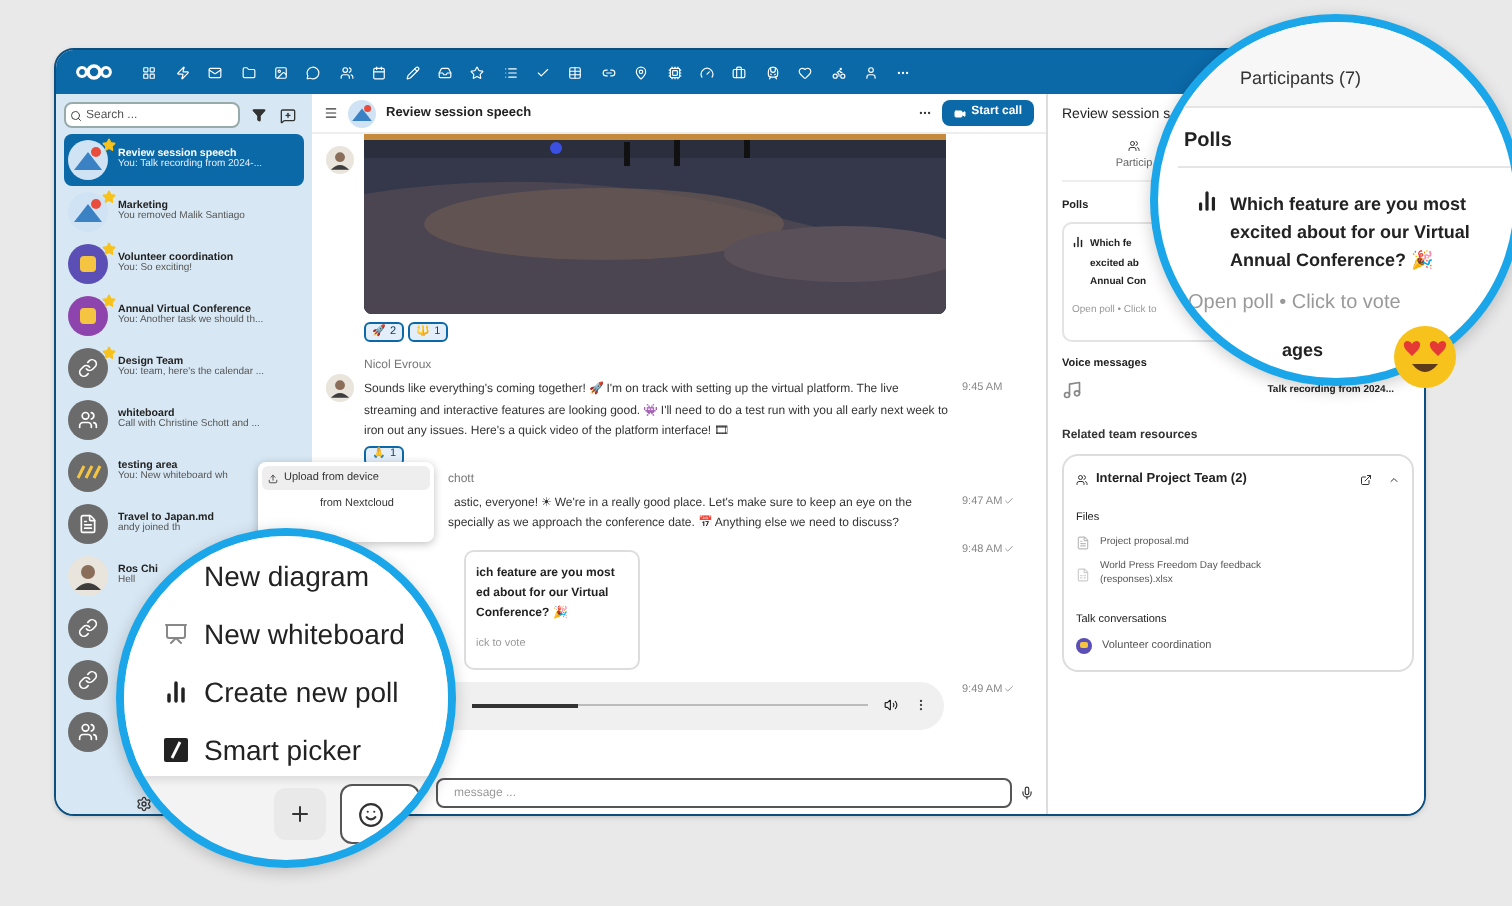 The image size is (1512, 906). Describe the element at coordinates (265, 750) in the screenshot. I see `menu-item: Smart picker` at that location.